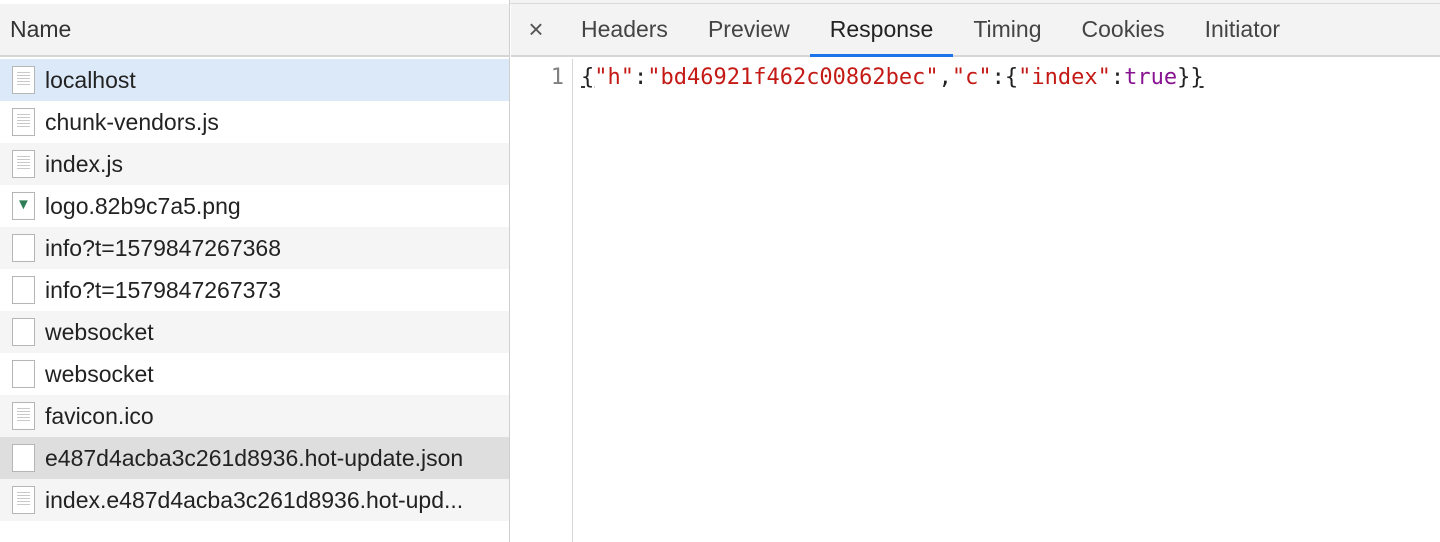 The width and height of the screenshot is (1440, 542). What do you see at coordinates (254, 164) in the screenshot?
I see `request-row: index.js` at bounding box center [254, 164].